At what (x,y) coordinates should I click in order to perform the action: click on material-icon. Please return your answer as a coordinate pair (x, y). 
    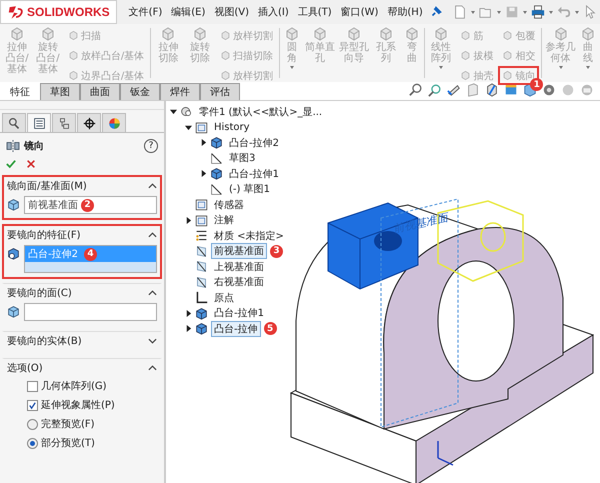
    Looking at the image, I should click on (201, 235).